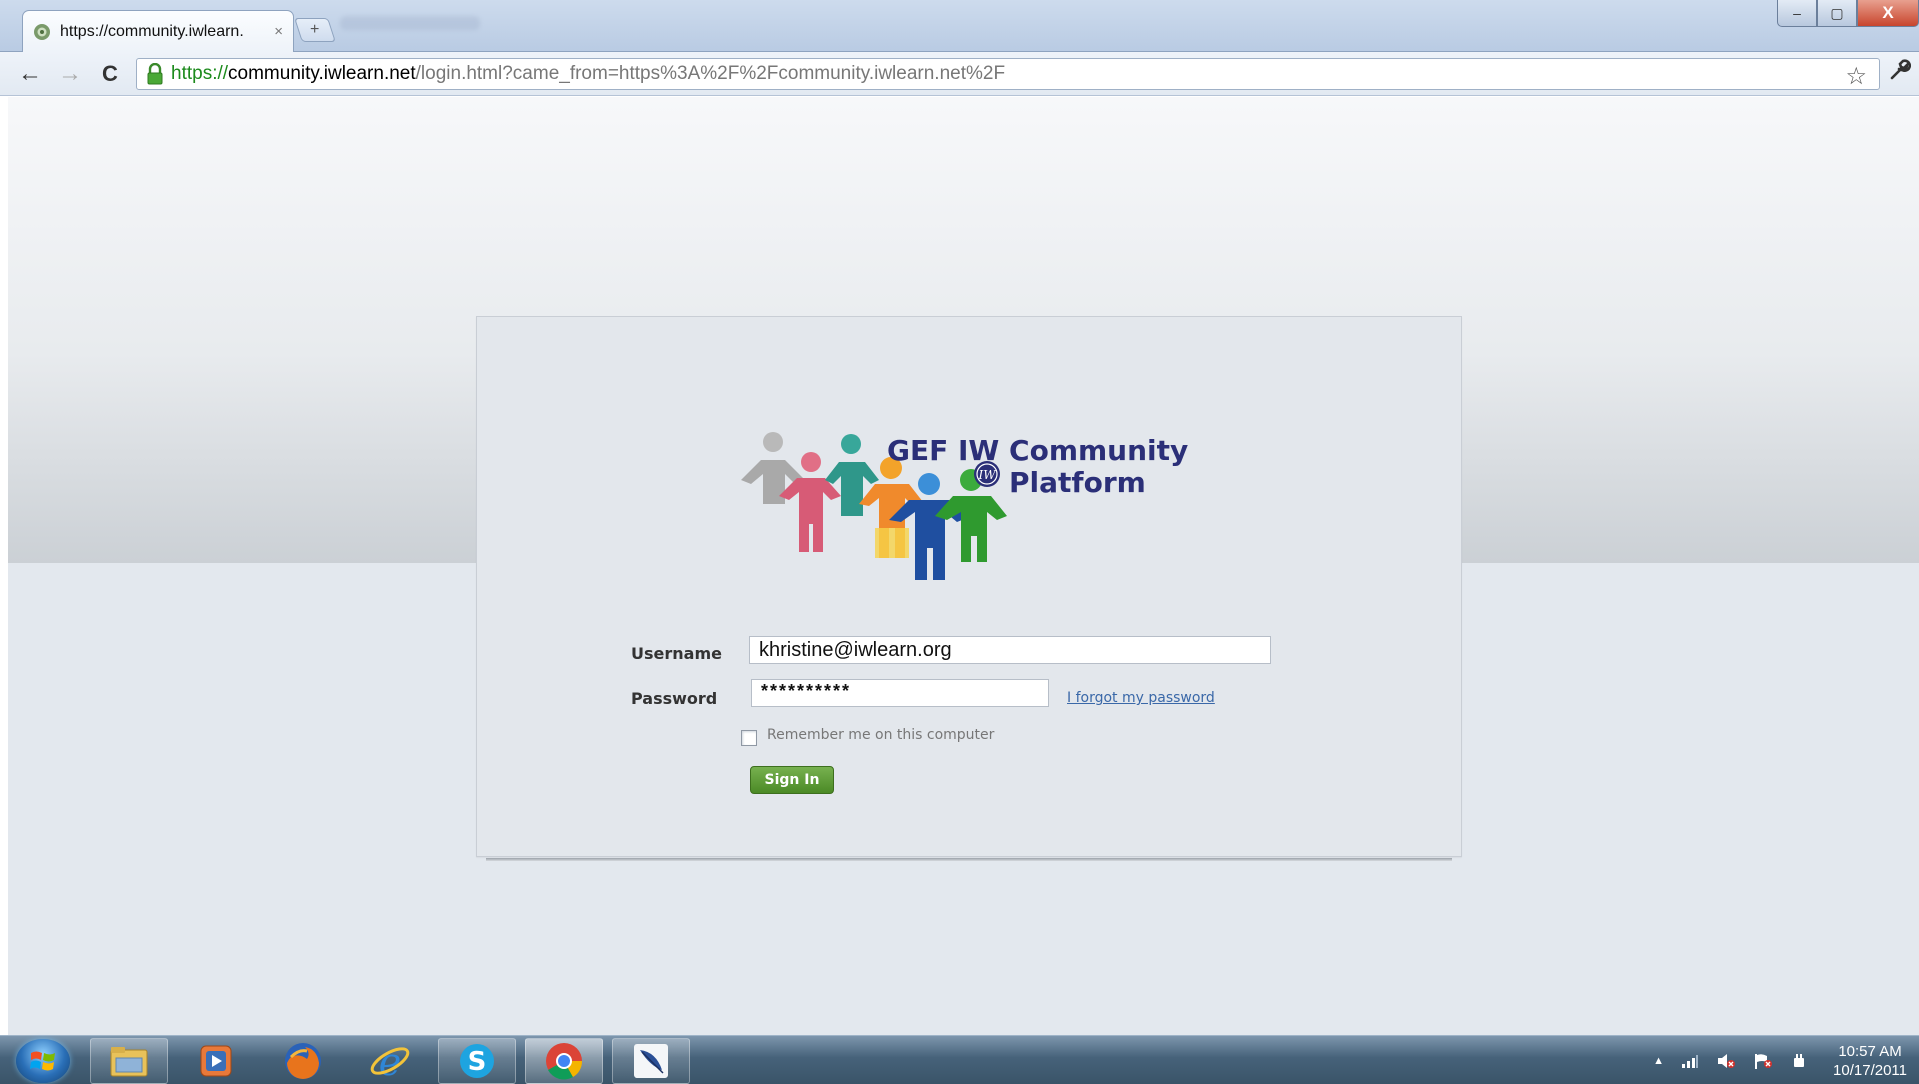 The height and width of the screenshot is (1084, 1919). What do you see at coordinates (70, 74) in the screenshot?
I see `forward-button: →` at bounding box center [70, 74].